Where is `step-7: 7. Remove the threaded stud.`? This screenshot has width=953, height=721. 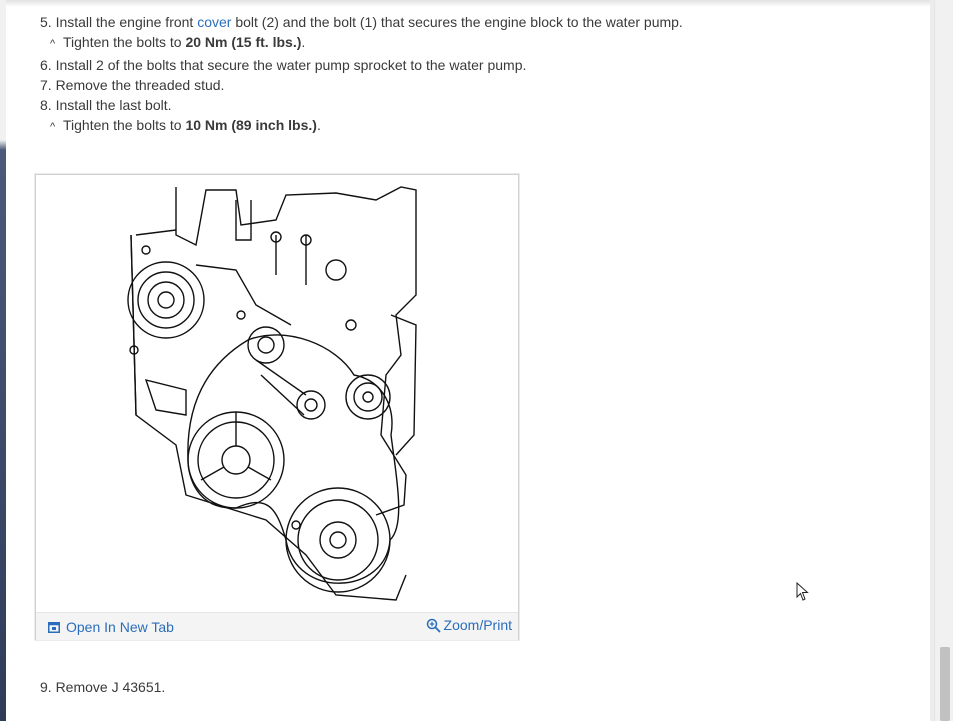
step-7: 7. Remove the threaded stud. is located at coordinates (132, 84).